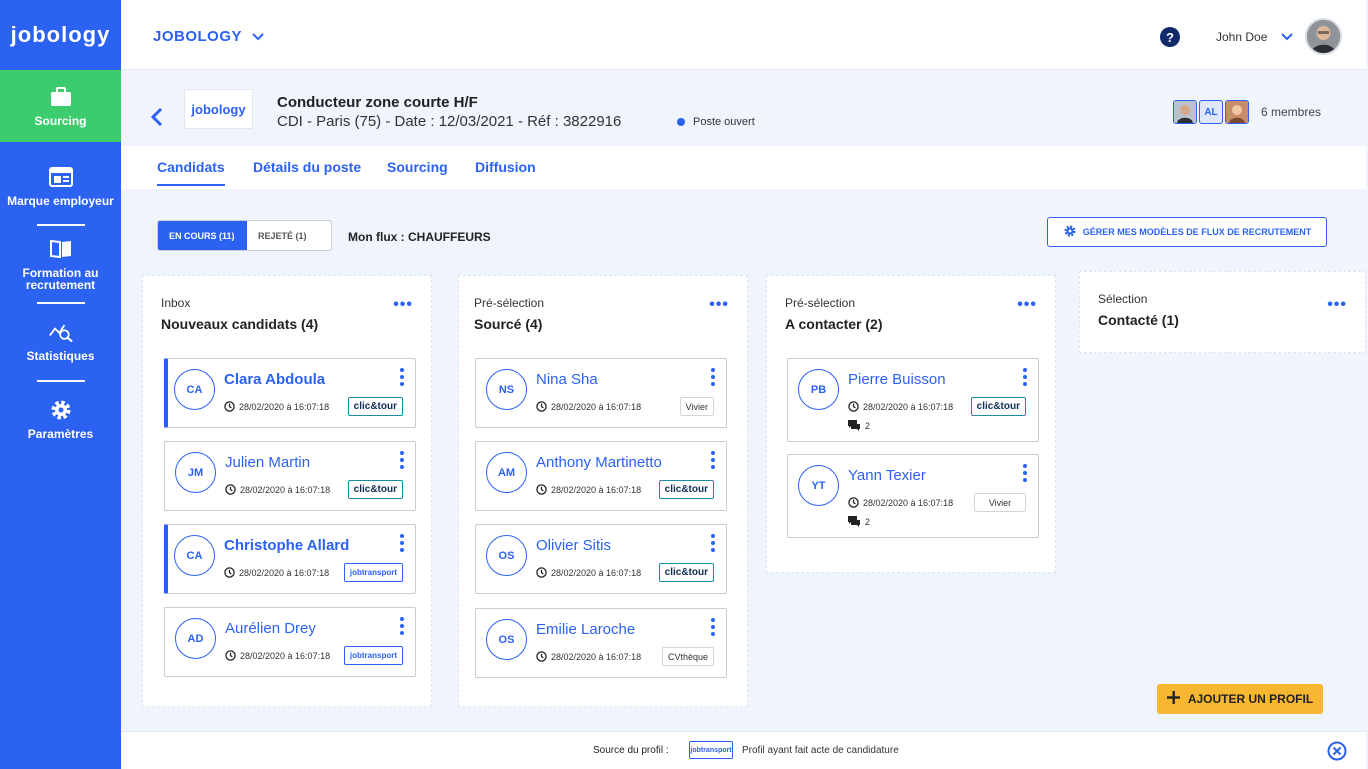  Describe the element at coordinates (508, 324) in the screenshot. I see `column-title: Sourcé (4)` at that location.